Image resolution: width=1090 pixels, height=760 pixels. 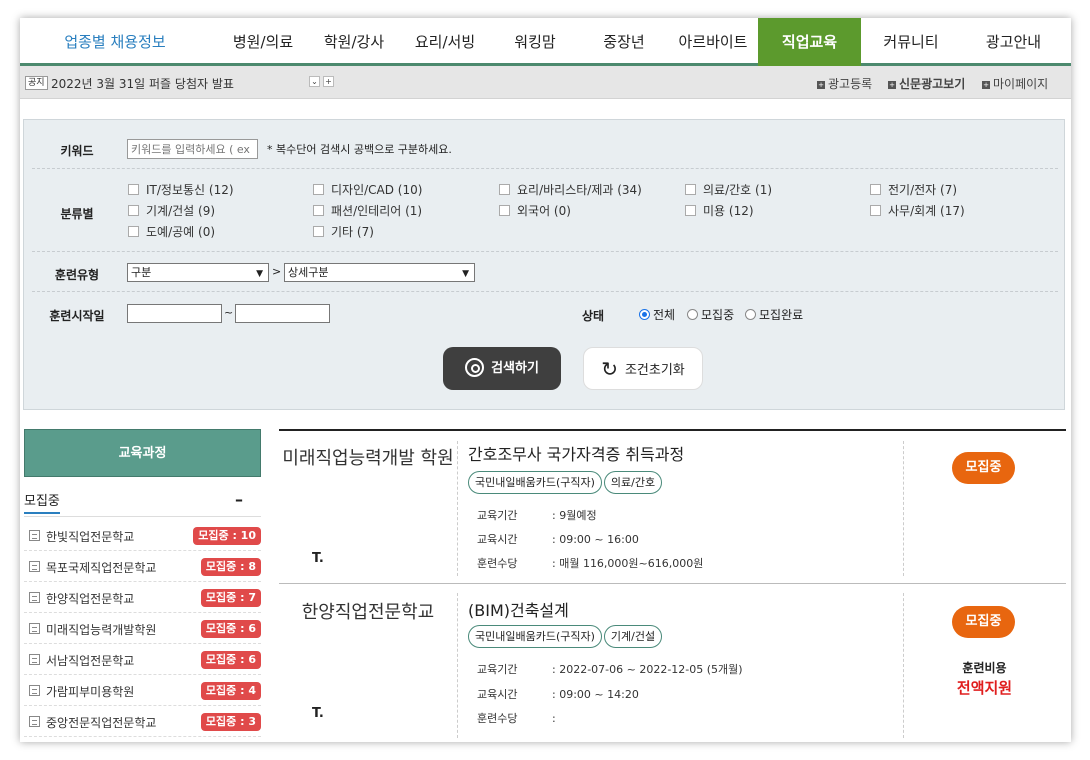 I want to click on category-label-design: 디자인/CAD (10), so click(x=377, y=190).